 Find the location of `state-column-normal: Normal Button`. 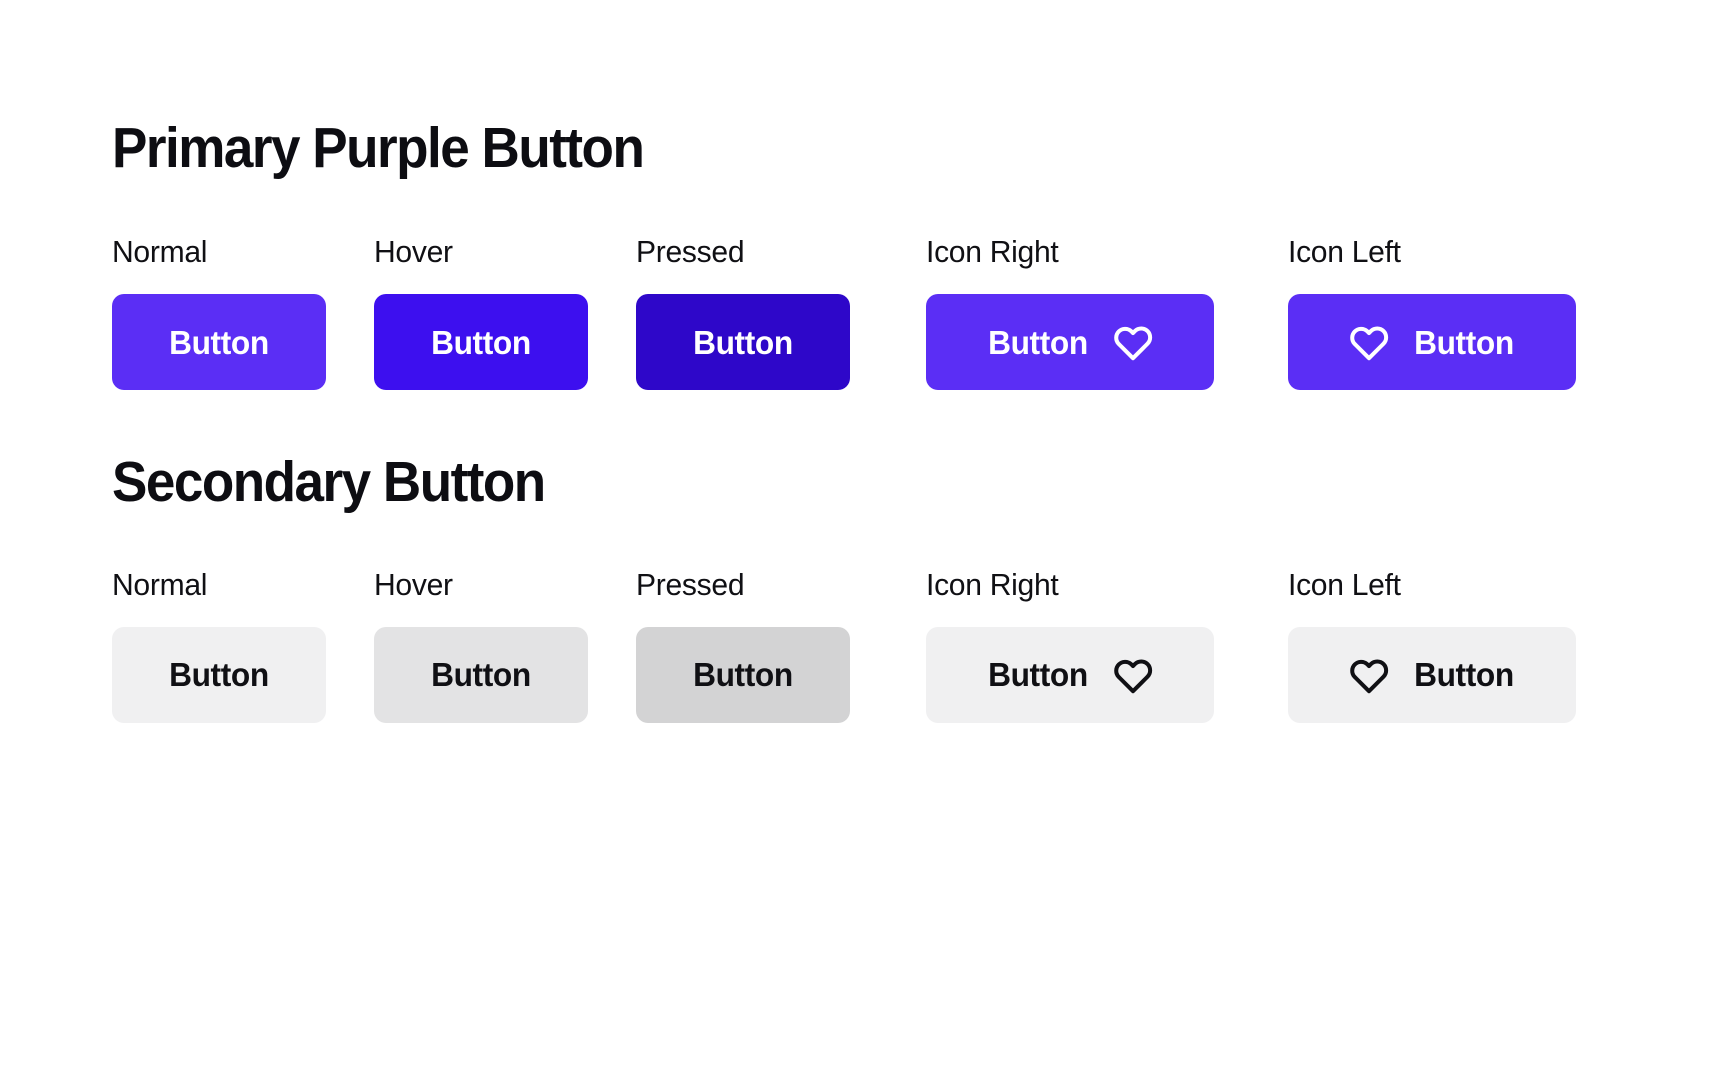

state-column-normal: Normal Button is located at coordinates (243, 312).